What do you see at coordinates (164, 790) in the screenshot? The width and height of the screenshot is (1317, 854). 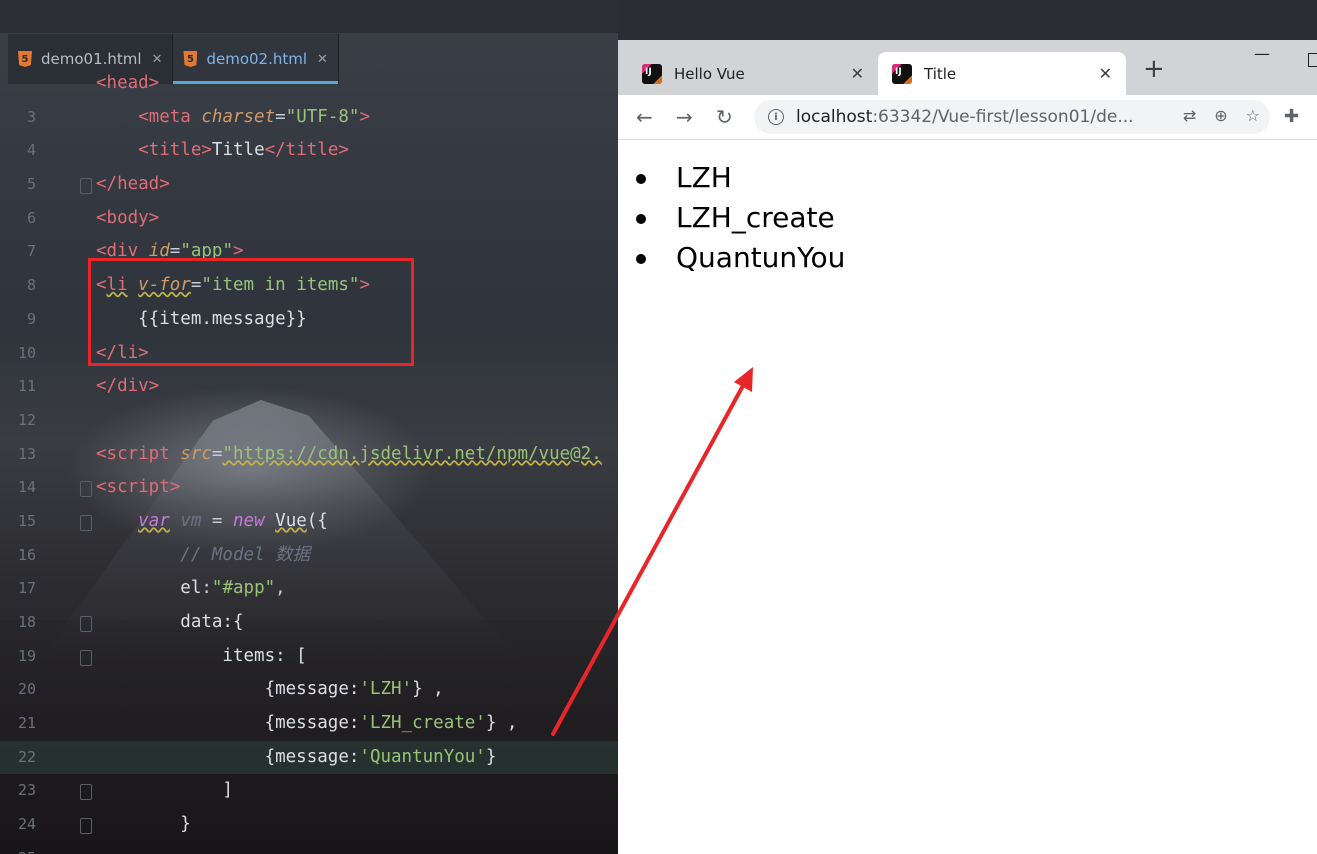 I see `code-text: ]` at bounding box center [164, 790].